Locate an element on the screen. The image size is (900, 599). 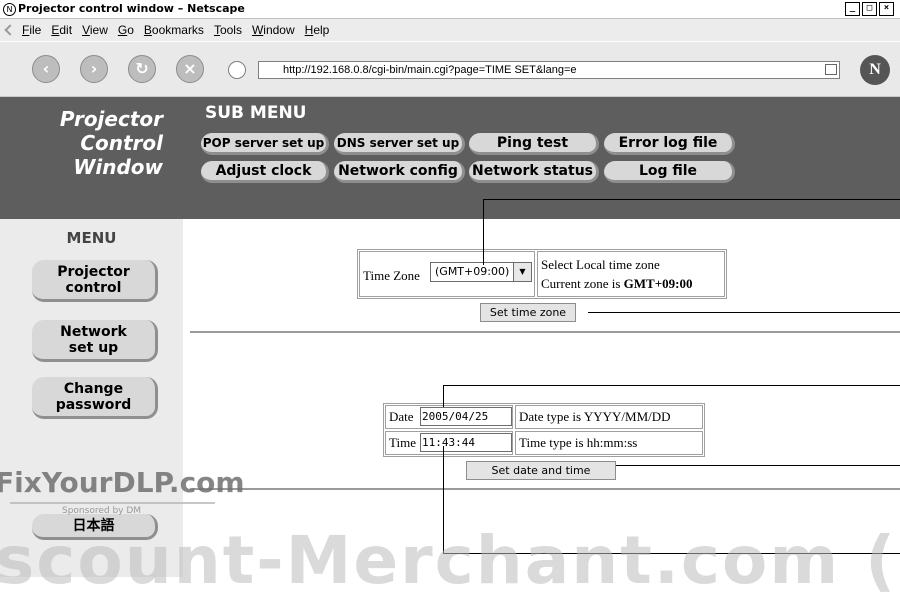
projector-control-label-2: control is located at coordinates (93, 288).